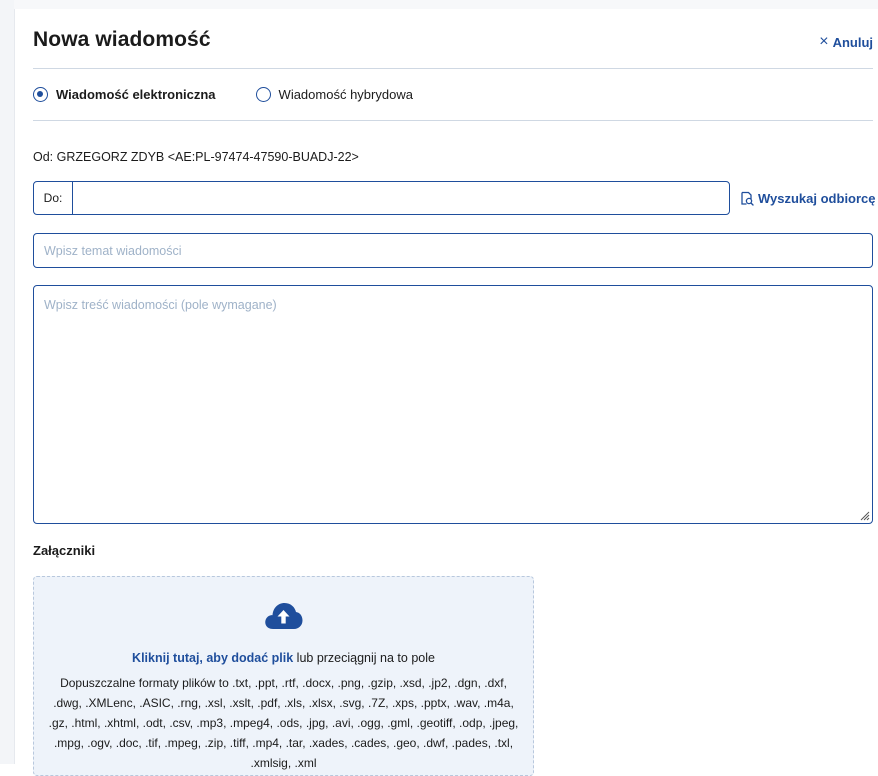  What do you see at coordinates (852, 42) in the screenshot?
I see `cancel-label: Anuluj` at bounding box center [852, 42].